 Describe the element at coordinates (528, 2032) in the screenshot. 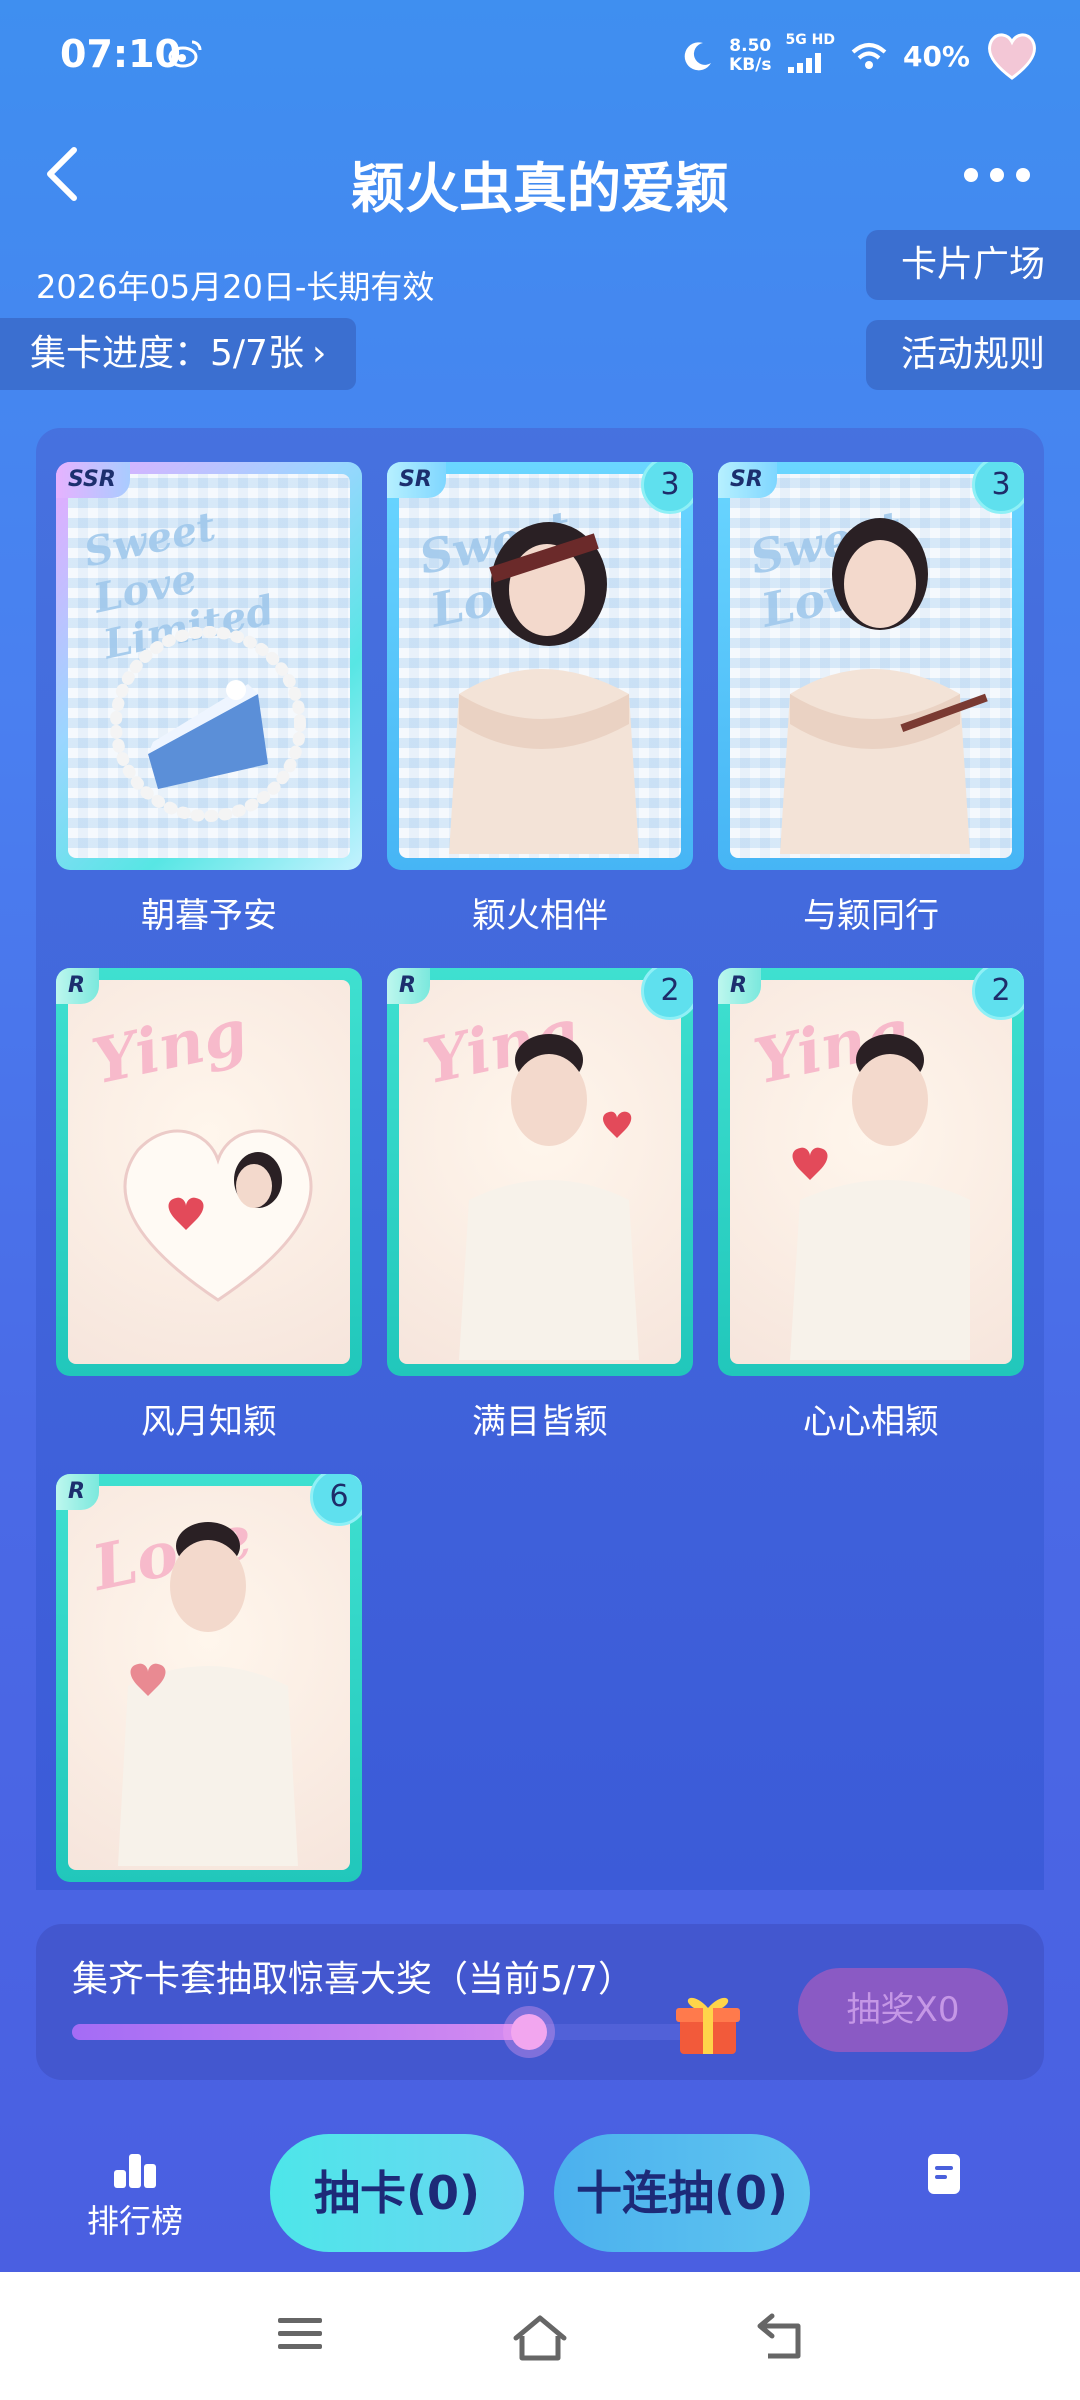

I see `reward-progress-knob` at that location.